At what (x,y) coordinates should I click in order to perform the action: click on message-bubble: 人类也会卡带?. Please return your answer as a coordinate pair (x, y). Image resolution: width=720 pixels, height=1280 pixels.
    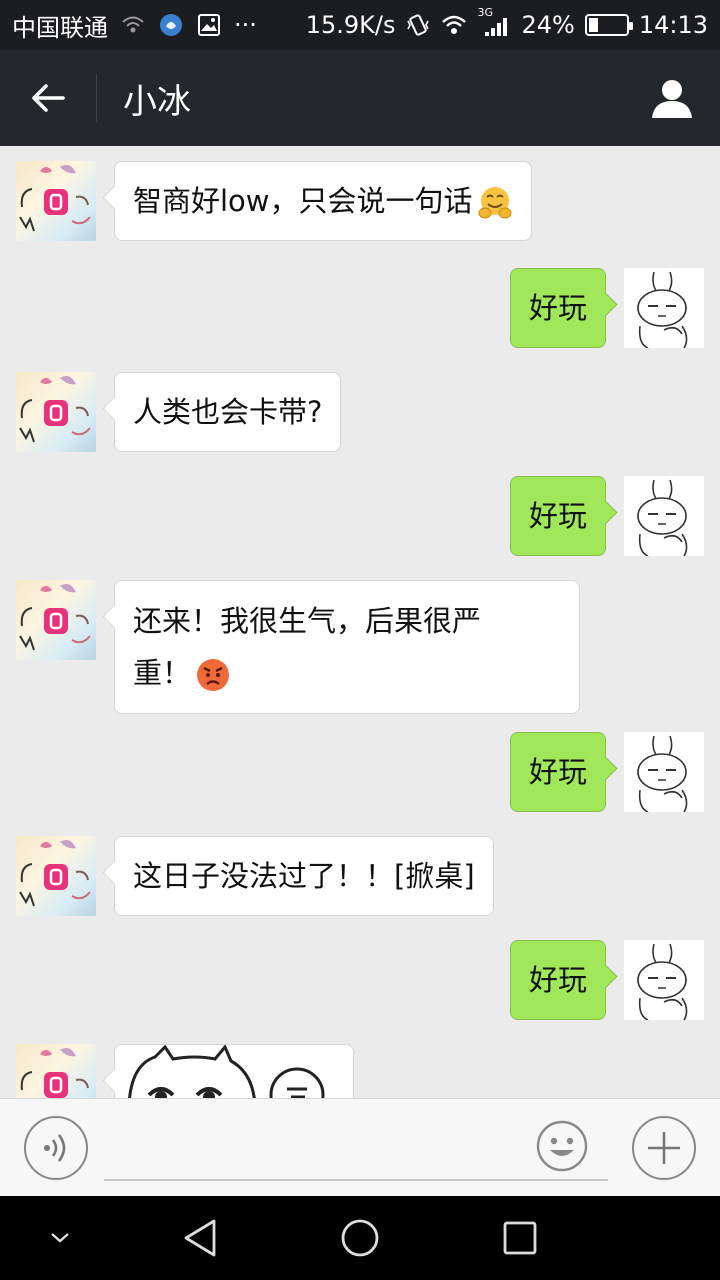
    Looking at the image, I should click on (228, 412).